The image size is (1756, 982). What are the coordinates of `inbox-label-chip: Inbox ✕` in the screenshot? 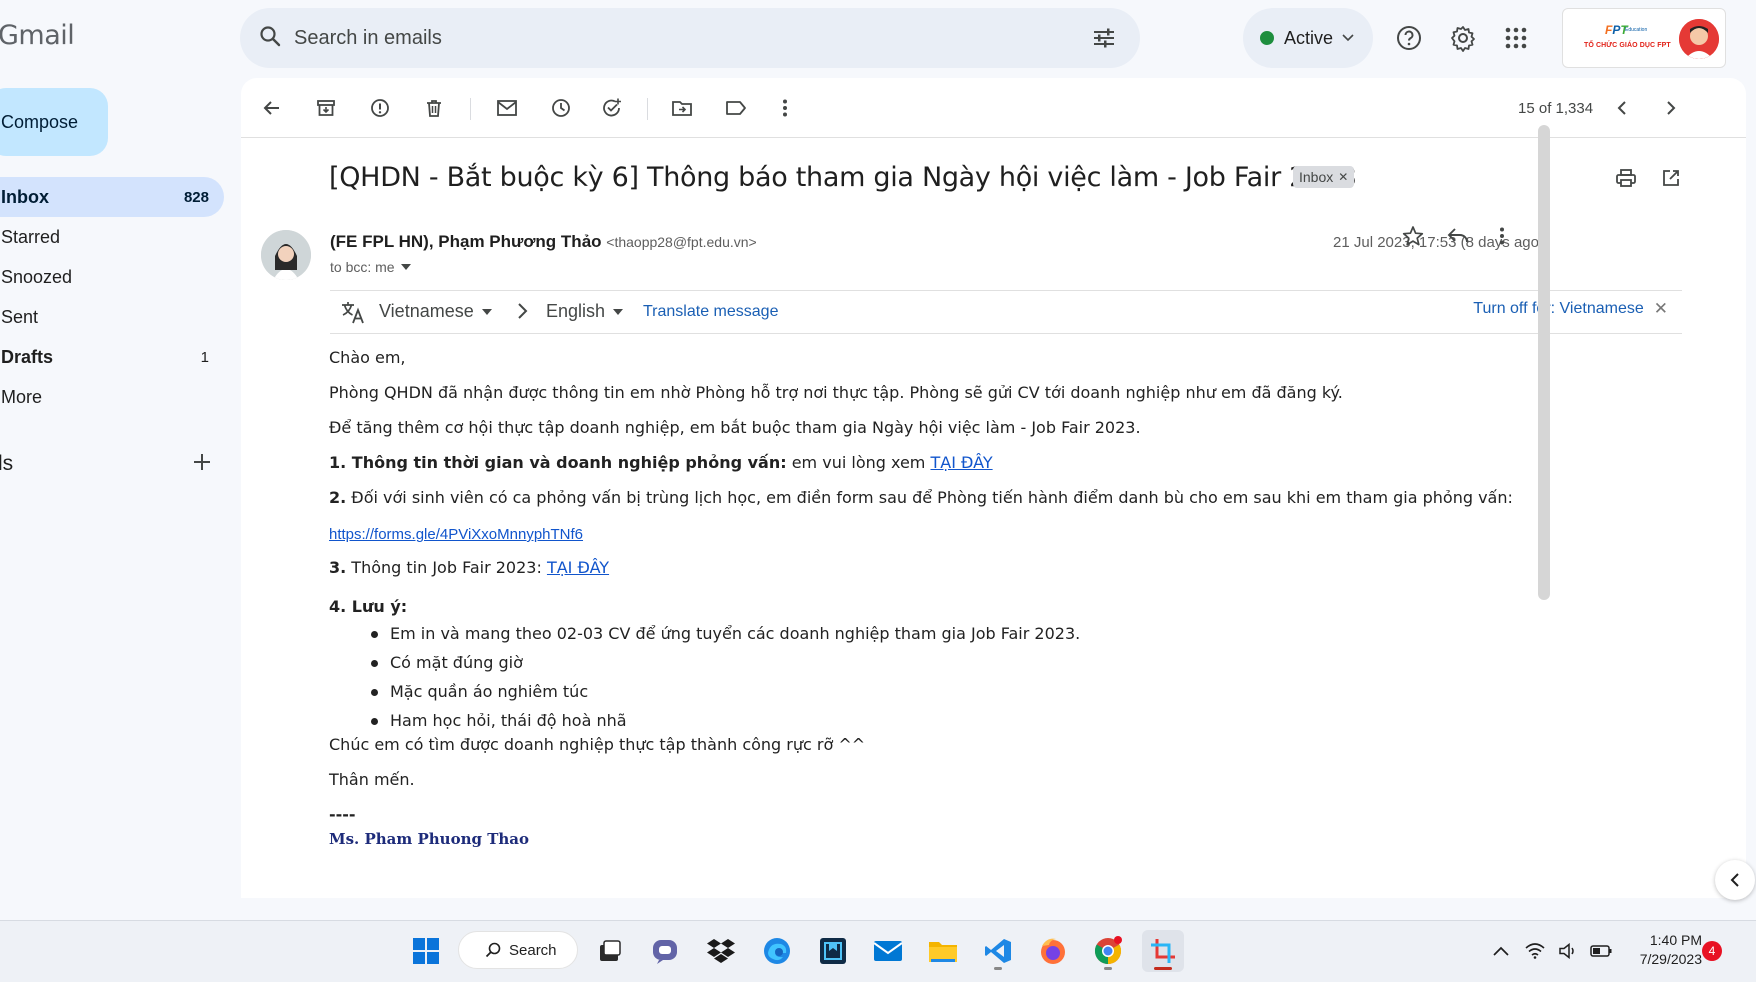 It's located at (1324, 177).